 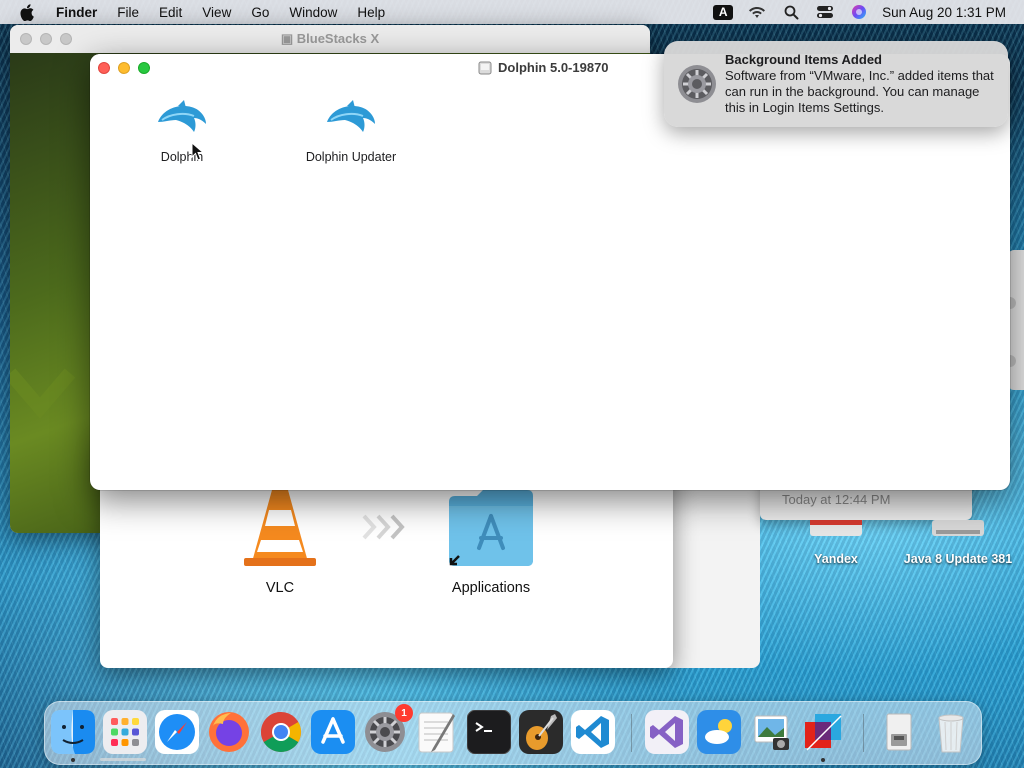 What do you see at coordinates (170, 12) in the screenshot?
I see `menu-edit: Edit` at bounding box center [170, 12].